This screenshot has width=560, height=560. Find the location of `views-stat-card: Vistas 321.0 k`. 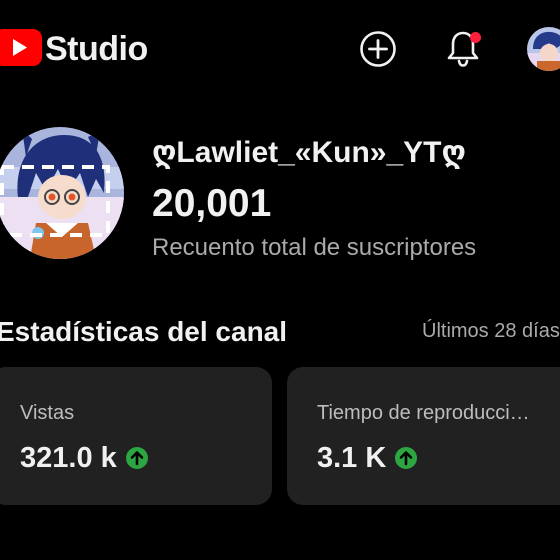

views-stat-card: Vistas 321.0 k is located at coordinates (136, 436).